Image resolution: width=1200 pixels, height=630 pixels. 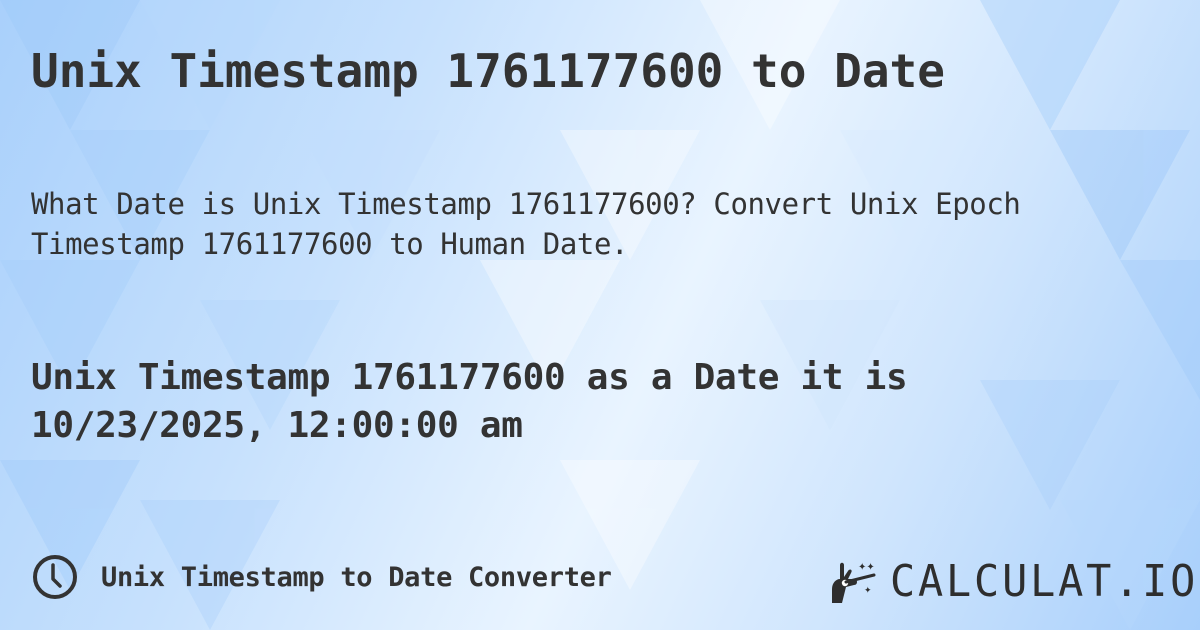 What do you see at coordinates (488, 71) in the screenshot?
I see `page-title: Unix Timestamp 1761177600 to Date` at bounding box center [488, 71].